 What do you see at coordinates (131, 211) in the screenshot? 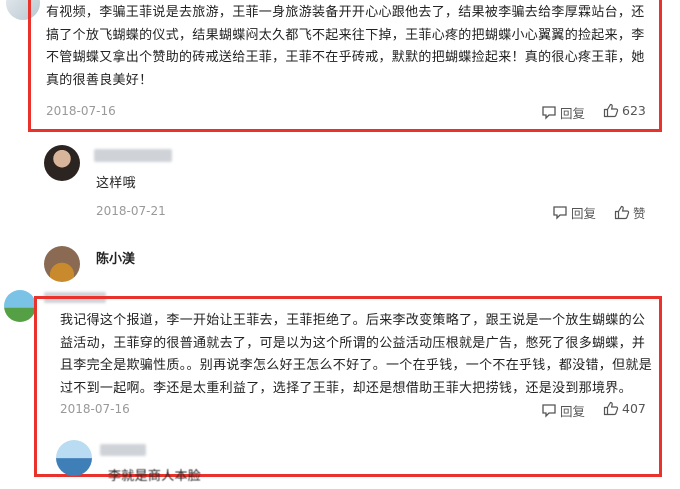
I see `comment-date: 2018-07-21` at bounding box center [131, 211].